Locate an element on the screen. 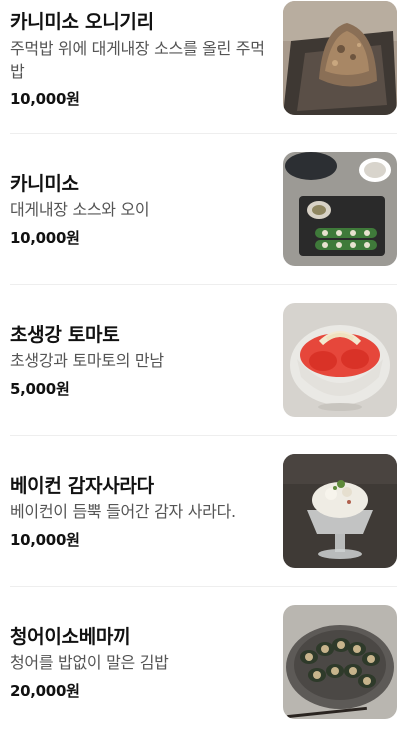 Image resolution: width=402 pixels, height=754 pixels. menu-item-name: 초생강 토마토 is located at coordinates (65, 335).